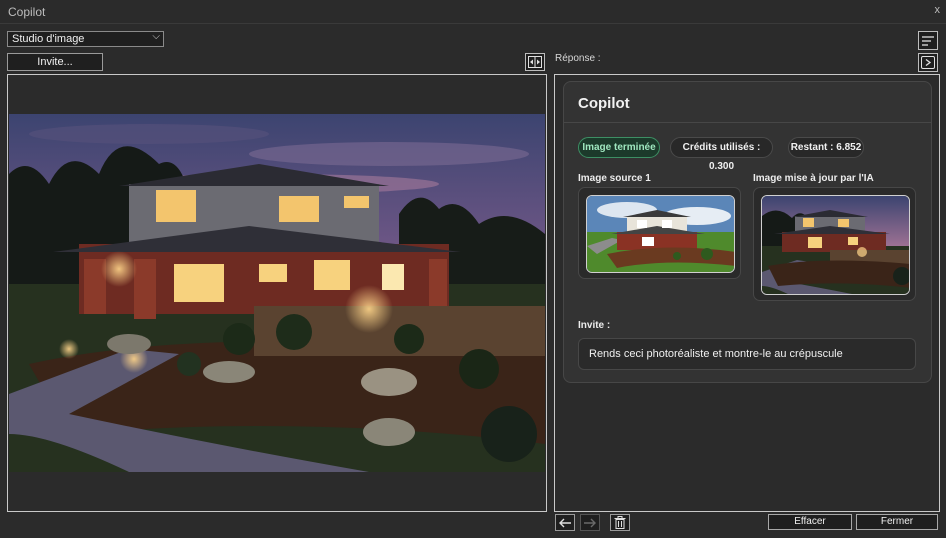  Describe the element at coordinates (810, 522) in the screenshot. I see `clear-button: Effacer` at that location.